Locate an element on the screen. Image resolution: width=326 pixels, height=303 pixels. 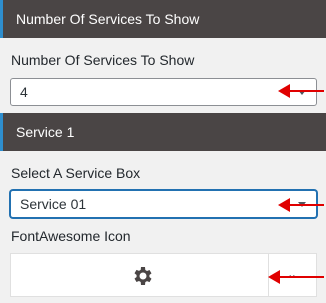
service-box-select: Service 01 is located at coordinates (163, 204).